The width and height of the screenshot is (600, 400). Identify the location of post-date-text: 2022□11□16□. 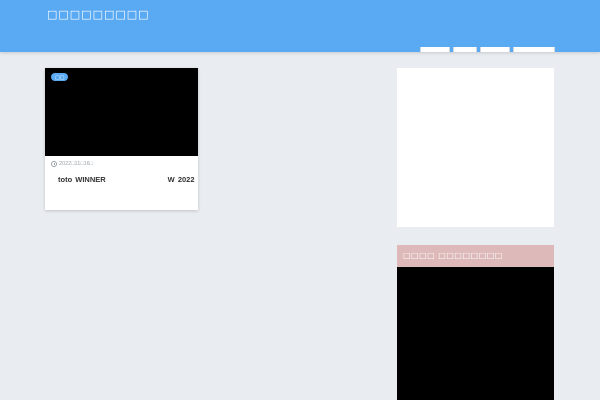
(76, 164).